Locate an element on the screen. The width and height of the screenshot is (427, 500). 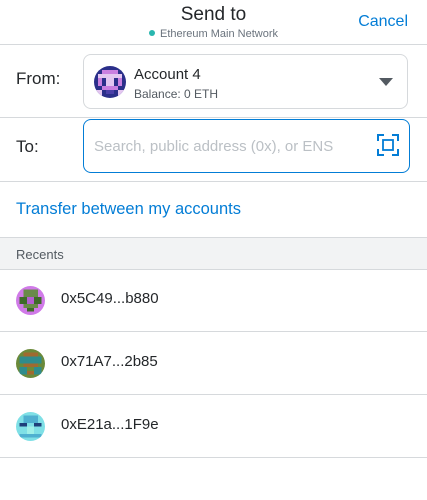
recents-title: Recents is located at coordinates (40, 254).